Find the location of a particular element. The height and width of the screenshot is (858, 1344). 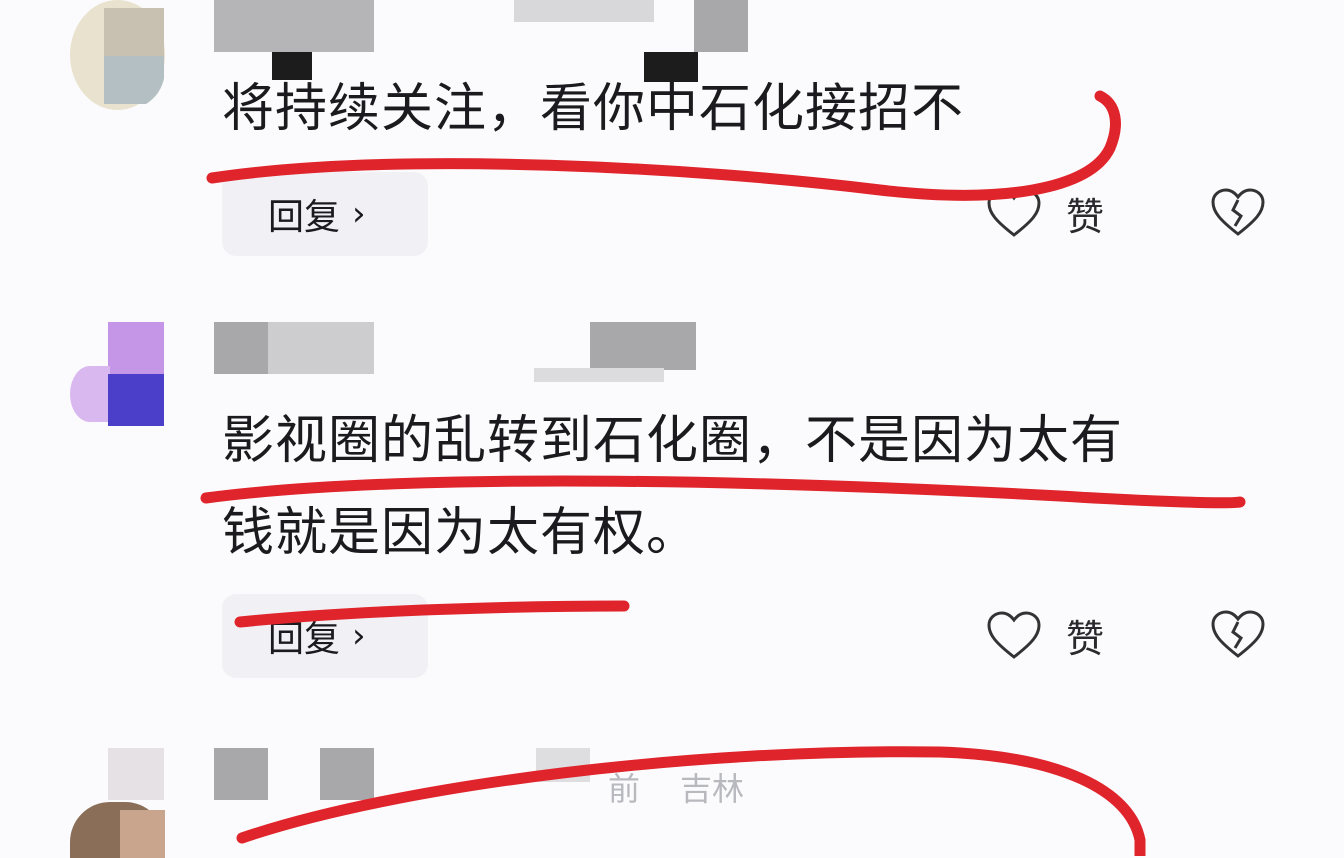

comment-text: 将持续关注，看你中石化接招不 is located at coordinates (593, 109).